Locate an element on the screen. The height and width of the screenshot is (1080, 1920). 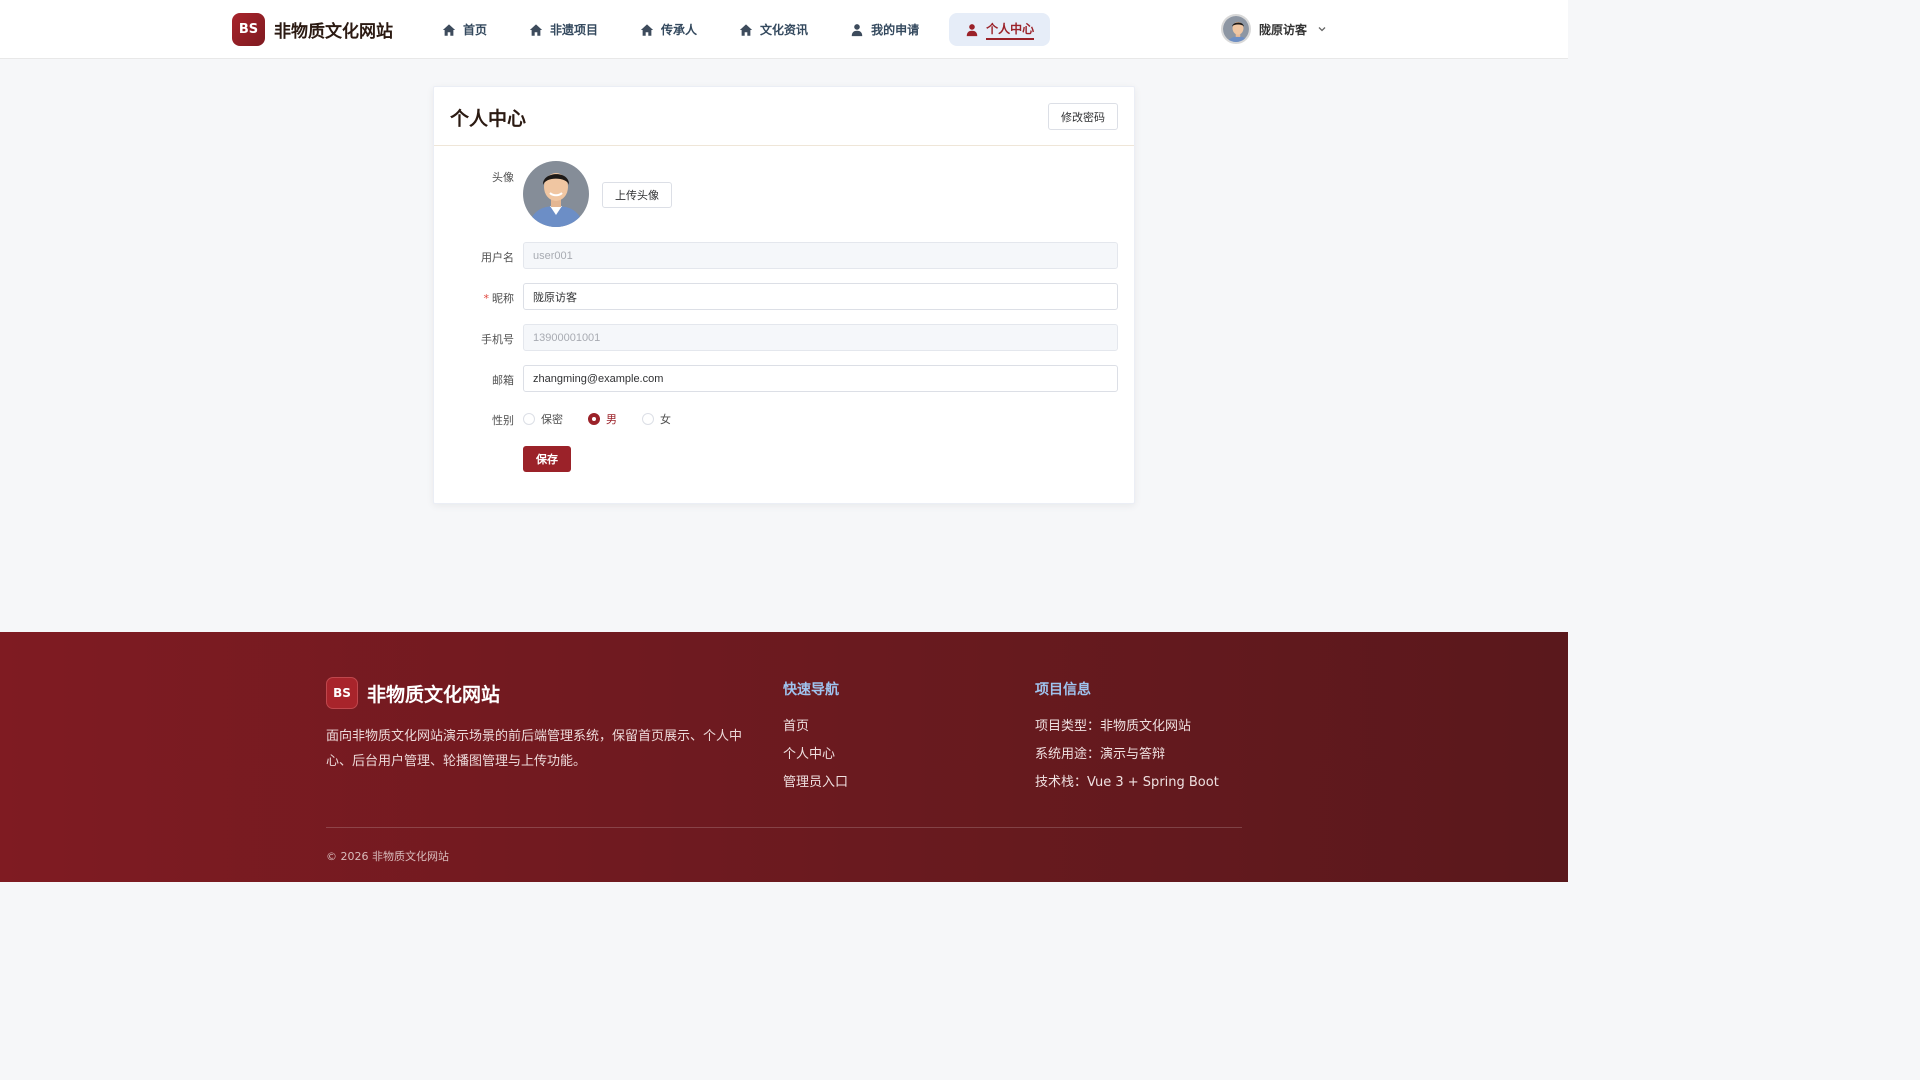
main-nav: 首页 非遗项目 传承人 文化资讯 我的申请 个人中心 is located at coordinates (740, 29).